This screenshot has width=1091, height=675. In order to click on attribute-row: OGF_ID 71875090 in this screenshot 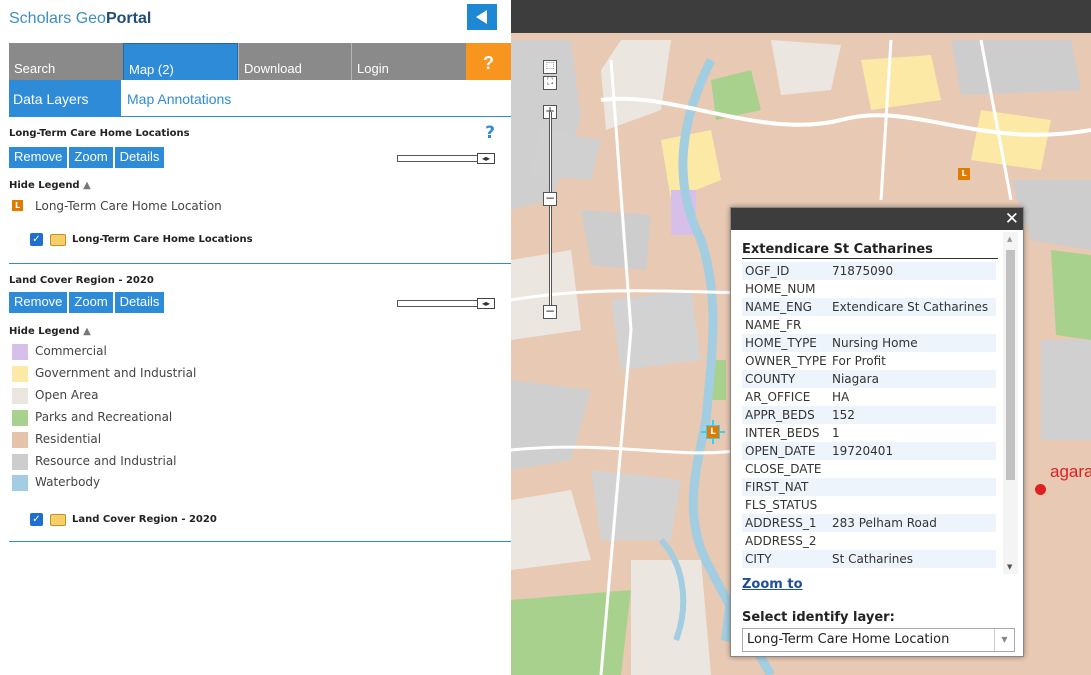, I will do `click(869, 271)`.